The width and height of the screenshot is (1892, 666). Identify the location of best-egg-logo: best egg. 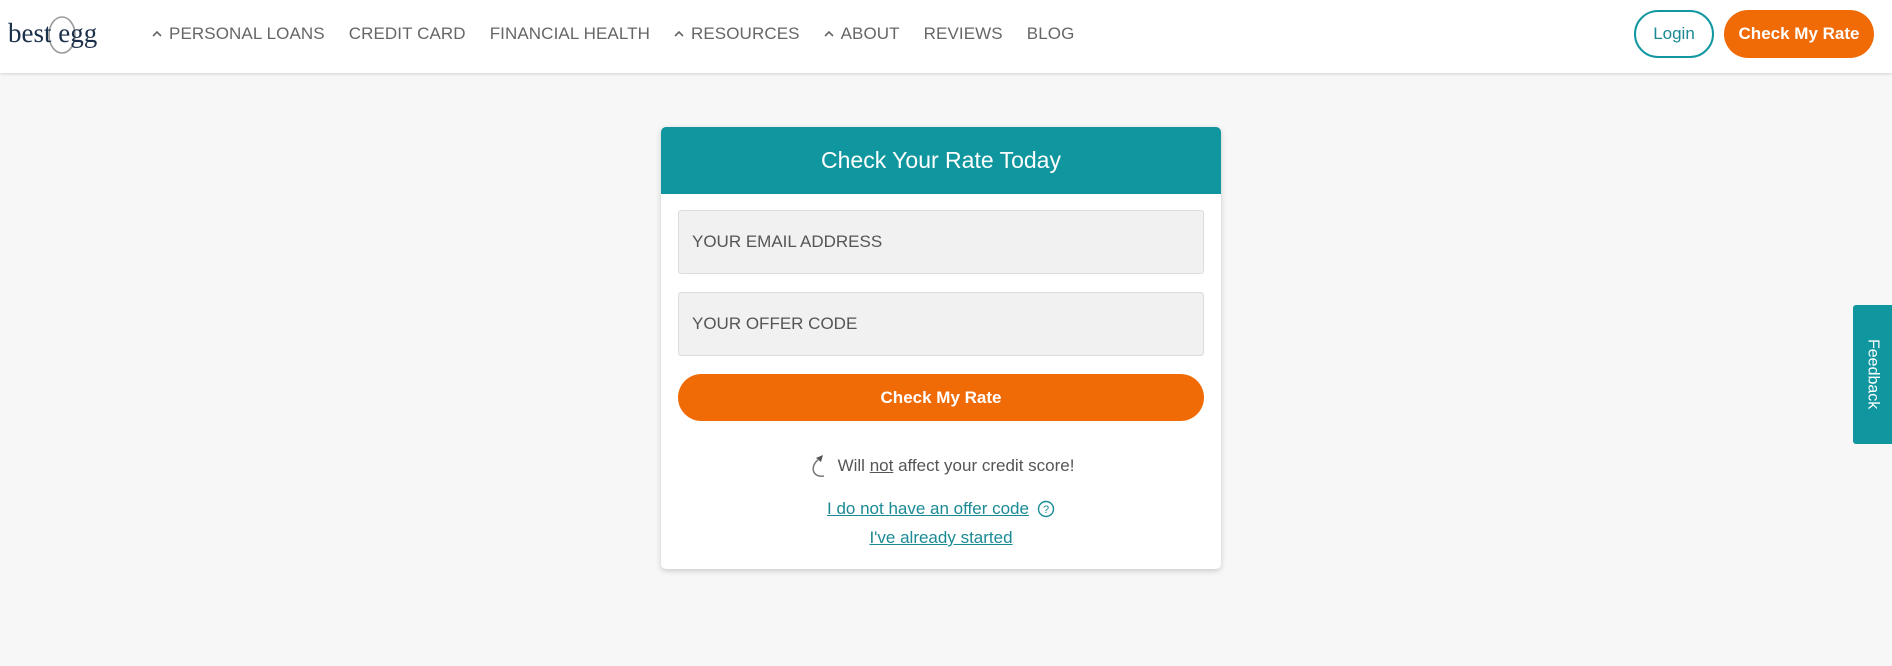
(60, 34).